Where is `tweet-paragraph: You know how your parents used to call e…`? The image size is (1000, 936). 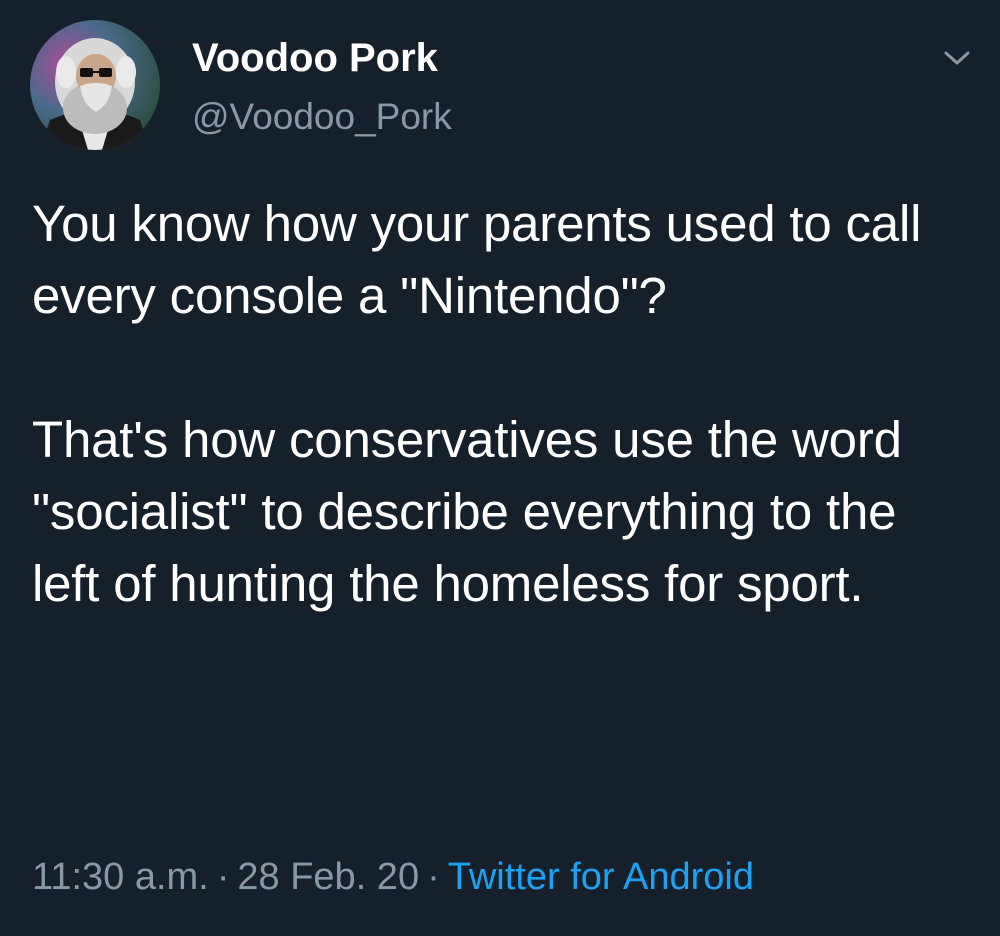
tweet-paragraph: You know how your parents used to call e… is located at coordinates (477, 259).